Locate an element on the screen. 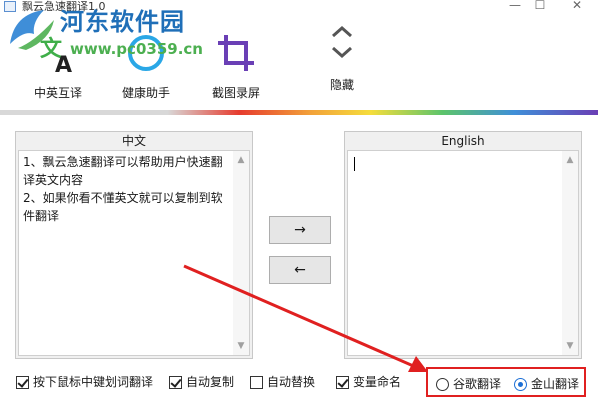 Image resolution: width=598 pixels, height=406 pixels. translate-to-english-button: → is located at coordinates (300, 230).